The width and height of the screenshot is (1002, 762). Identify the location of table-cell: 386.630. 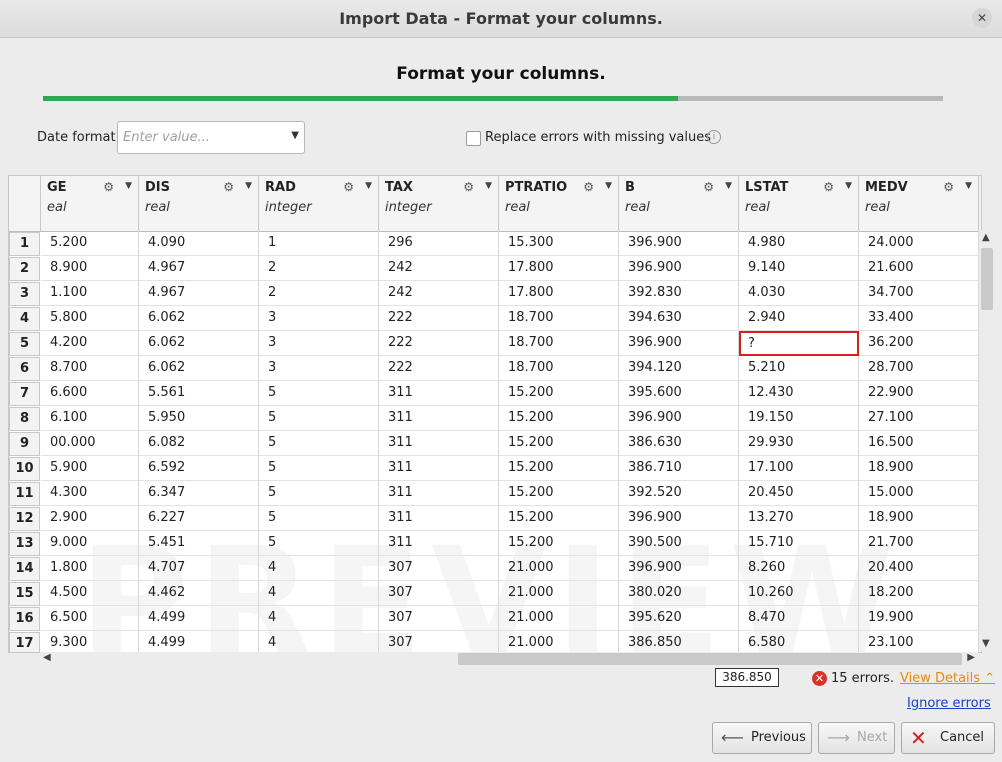
(679, 443).